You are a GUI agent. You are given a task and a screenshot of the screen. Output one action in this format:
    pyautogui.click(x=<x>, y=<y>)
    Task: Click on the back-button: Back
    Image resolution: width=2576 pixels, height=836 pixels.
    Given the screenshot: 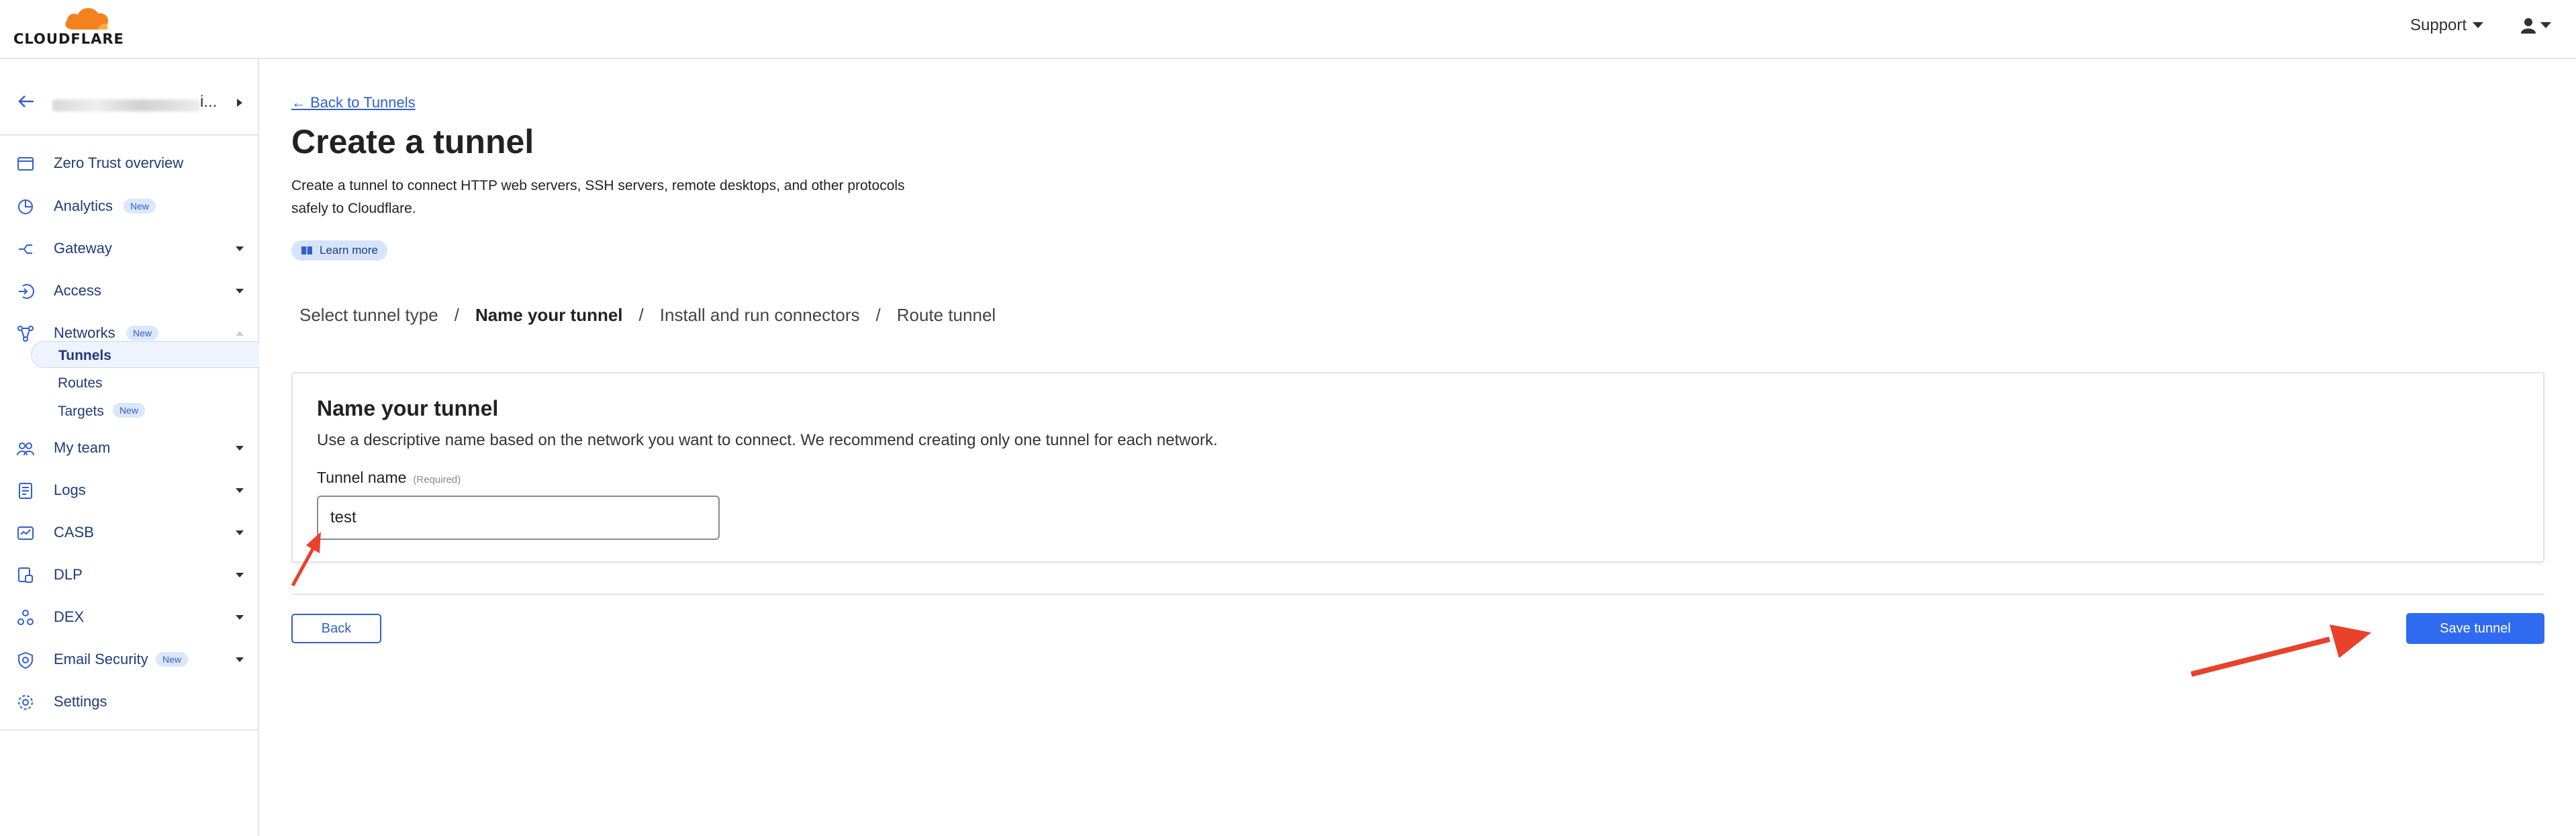 What is the action you would take?
    pyautogui.click(x=336, y=628)
    